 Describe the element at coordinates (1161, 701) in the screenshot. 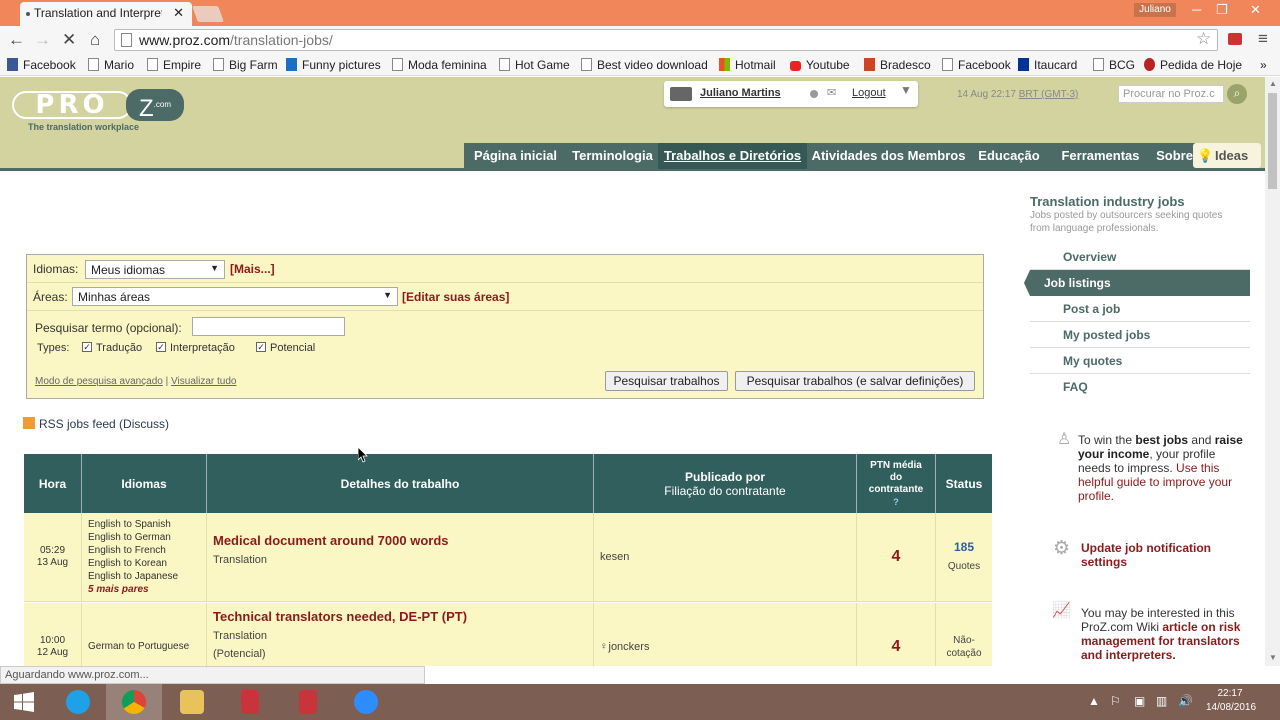

I see `network-icon: ▥` at that location.